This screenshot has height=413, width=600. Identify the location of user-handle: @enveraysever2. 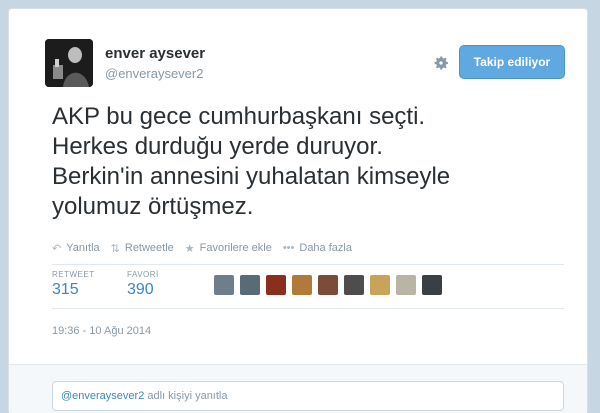
(154, 73).